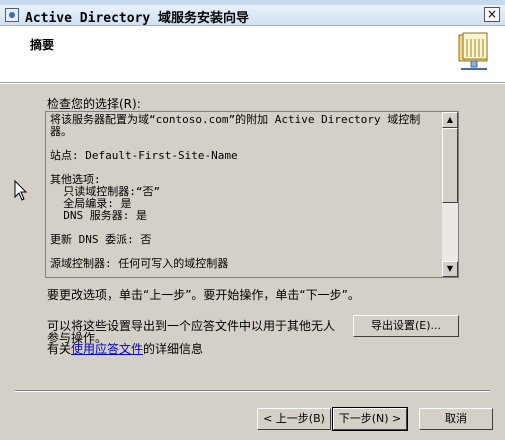  What do you see at coordinates (456, 419) in the screenshot?
I see `cancel-button: 取消` at bounding box center [456, 419].